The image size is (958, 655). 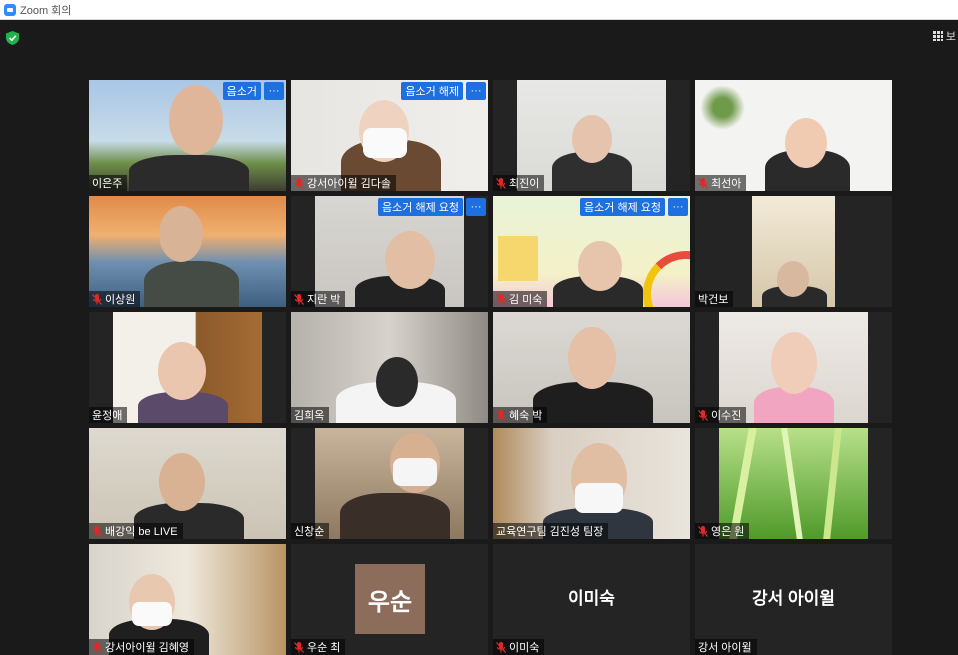 I want to click on participant-tile: 윤정애, so click(x=187, y=367).